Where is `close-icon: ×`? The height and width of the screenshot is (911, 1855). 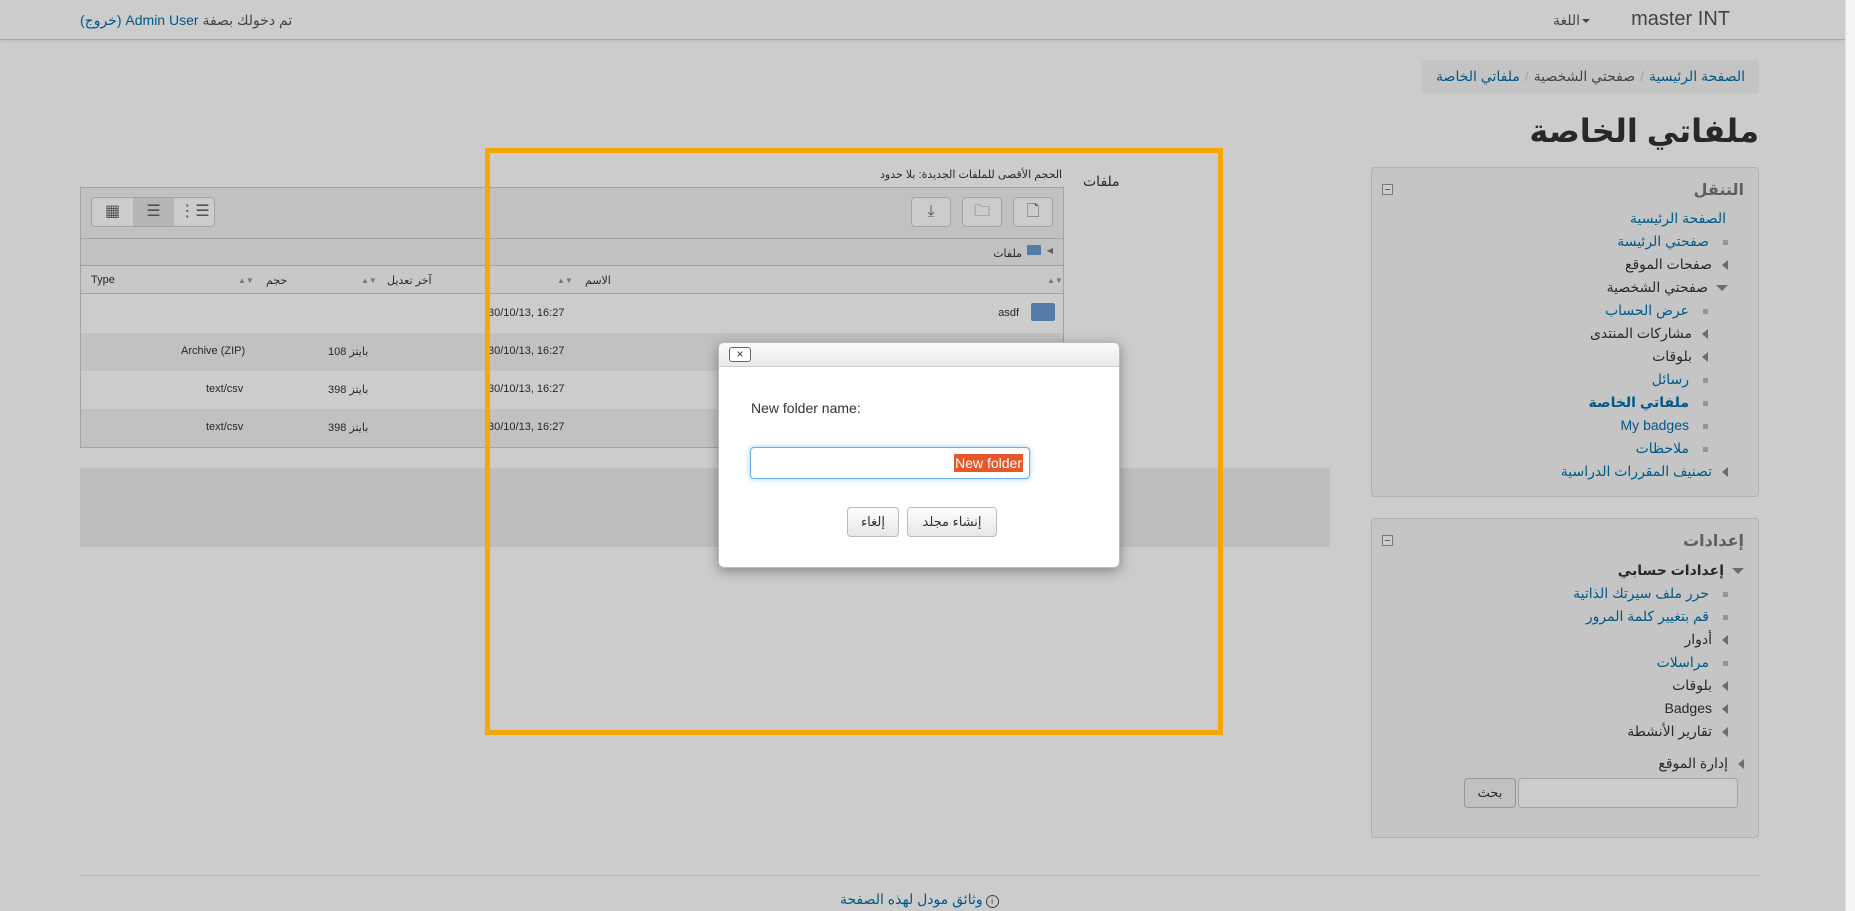 close-icon: × is located at coordinates (740, 354).